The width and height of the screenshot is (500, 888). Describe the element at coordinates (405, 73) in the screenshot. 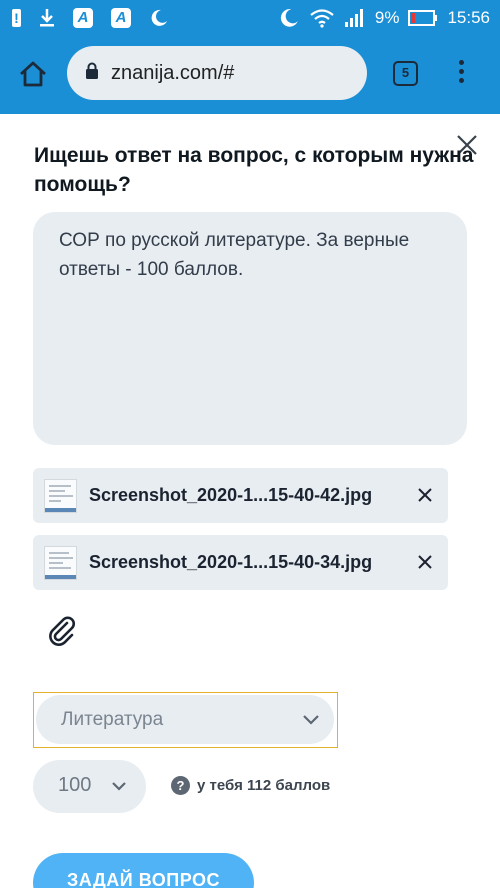

I see `tab-count-button: 5` at that location.